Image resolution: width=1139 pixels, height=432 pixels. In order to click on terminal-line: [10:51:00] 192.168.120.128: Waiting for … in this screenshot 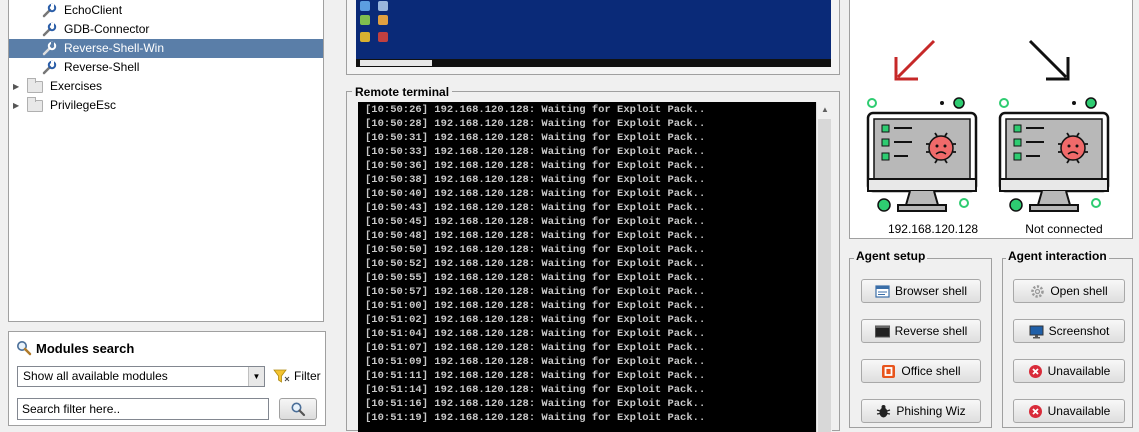, I will do `click(535, 306)`.